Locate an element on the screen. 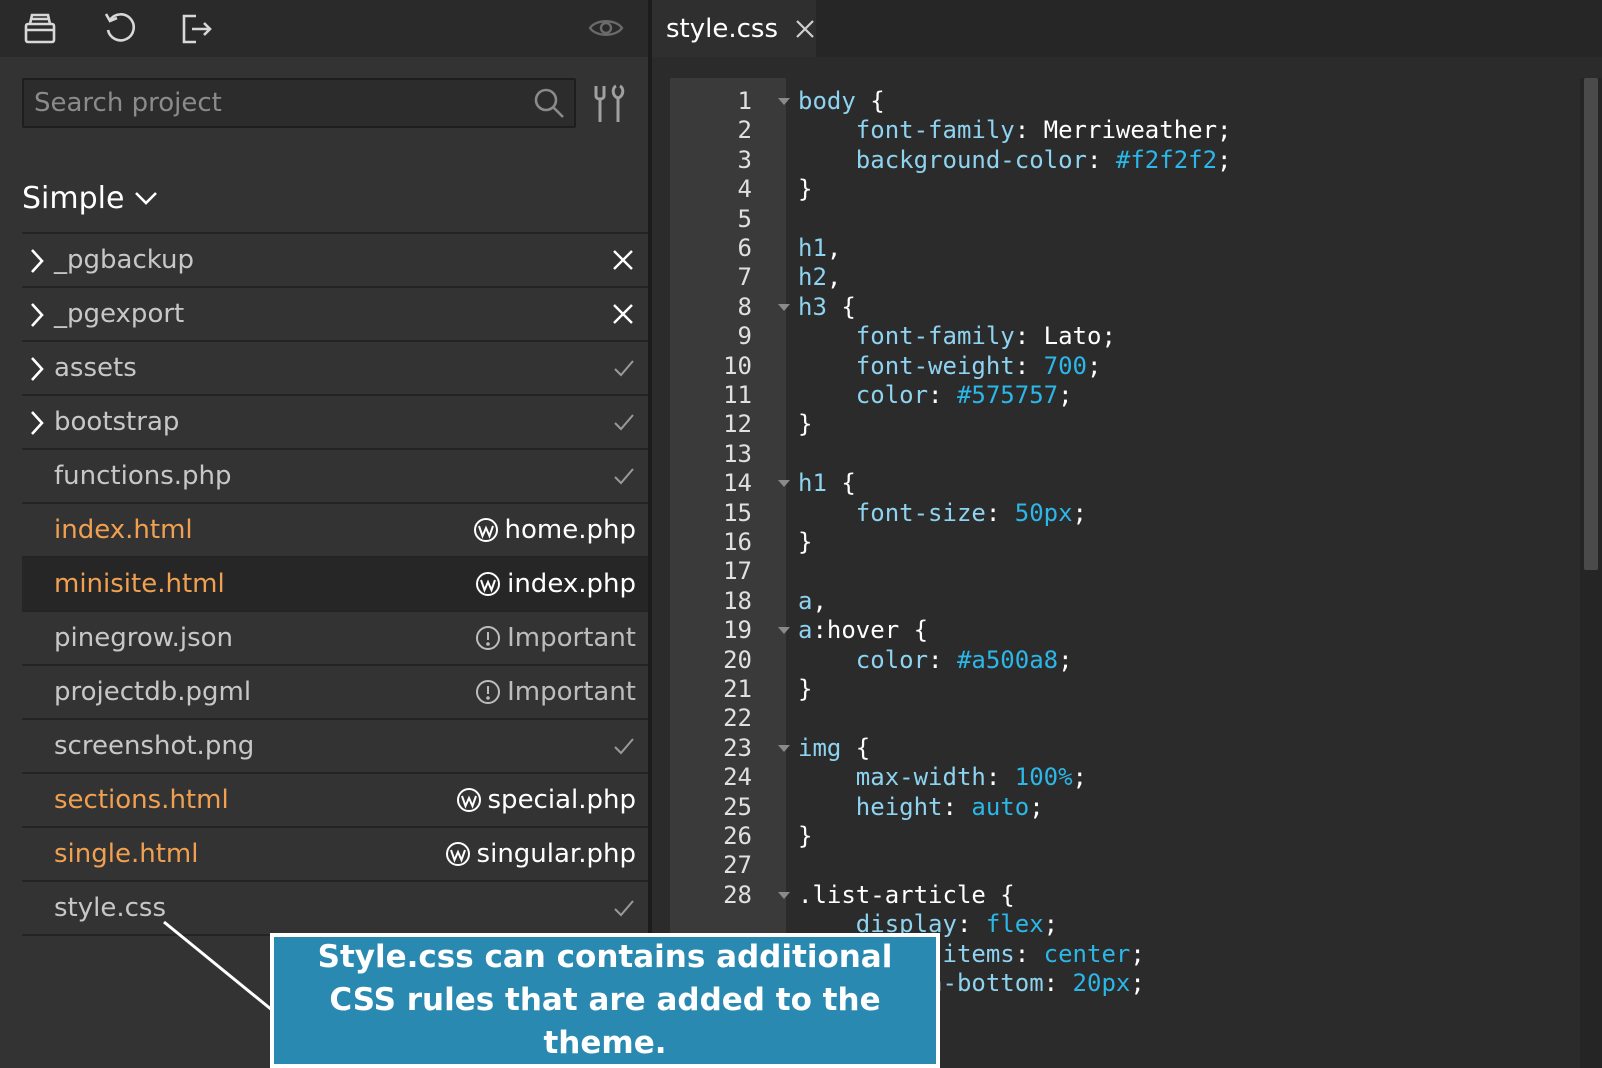 Image resolution: width=1602 pixels, height=1068 pixels. code-line: 17 is located at coordinates (1117, 571).